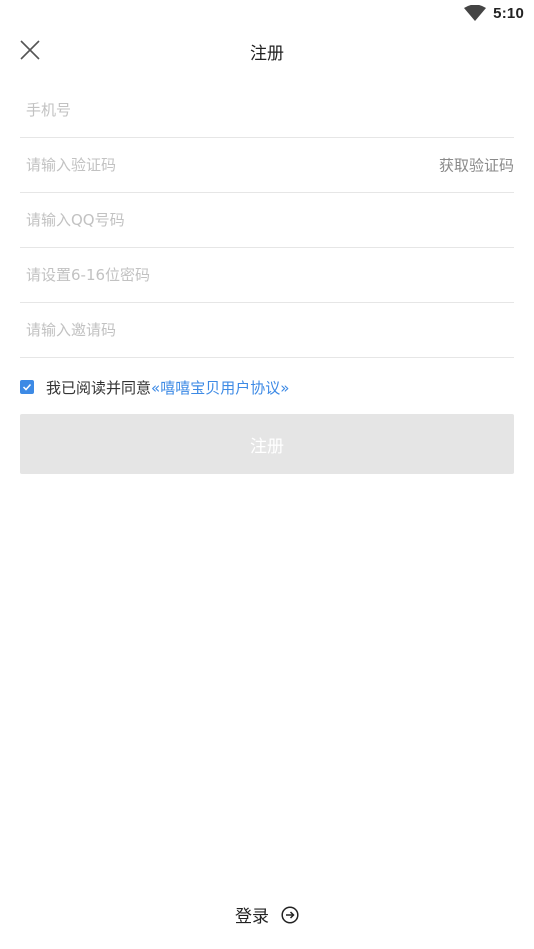  I want to click on user-agreement-link: «嘻嘻宝贝用户协议», so click(220, 387).